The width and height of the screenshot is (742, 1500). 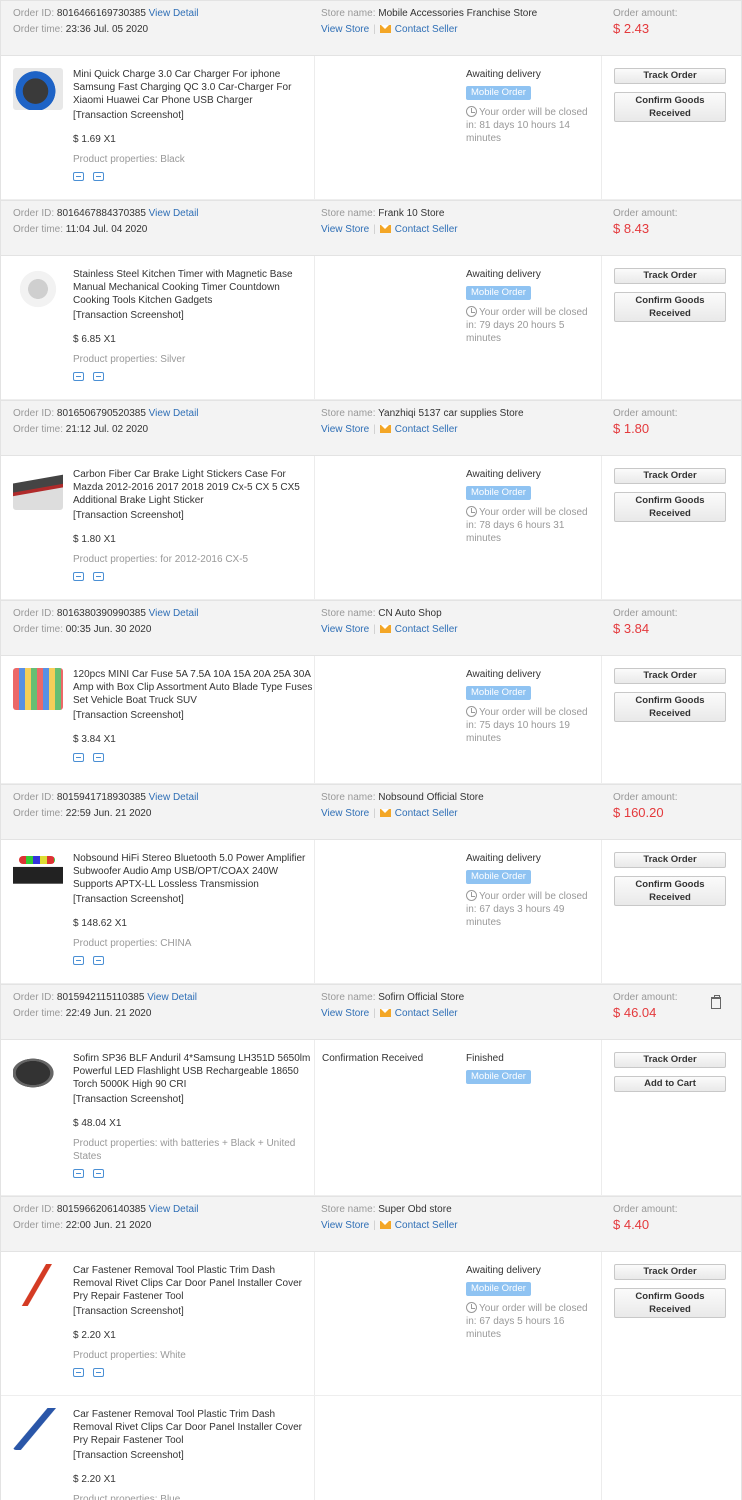 I want to click on mail-icon, so click(x=385, y=813).